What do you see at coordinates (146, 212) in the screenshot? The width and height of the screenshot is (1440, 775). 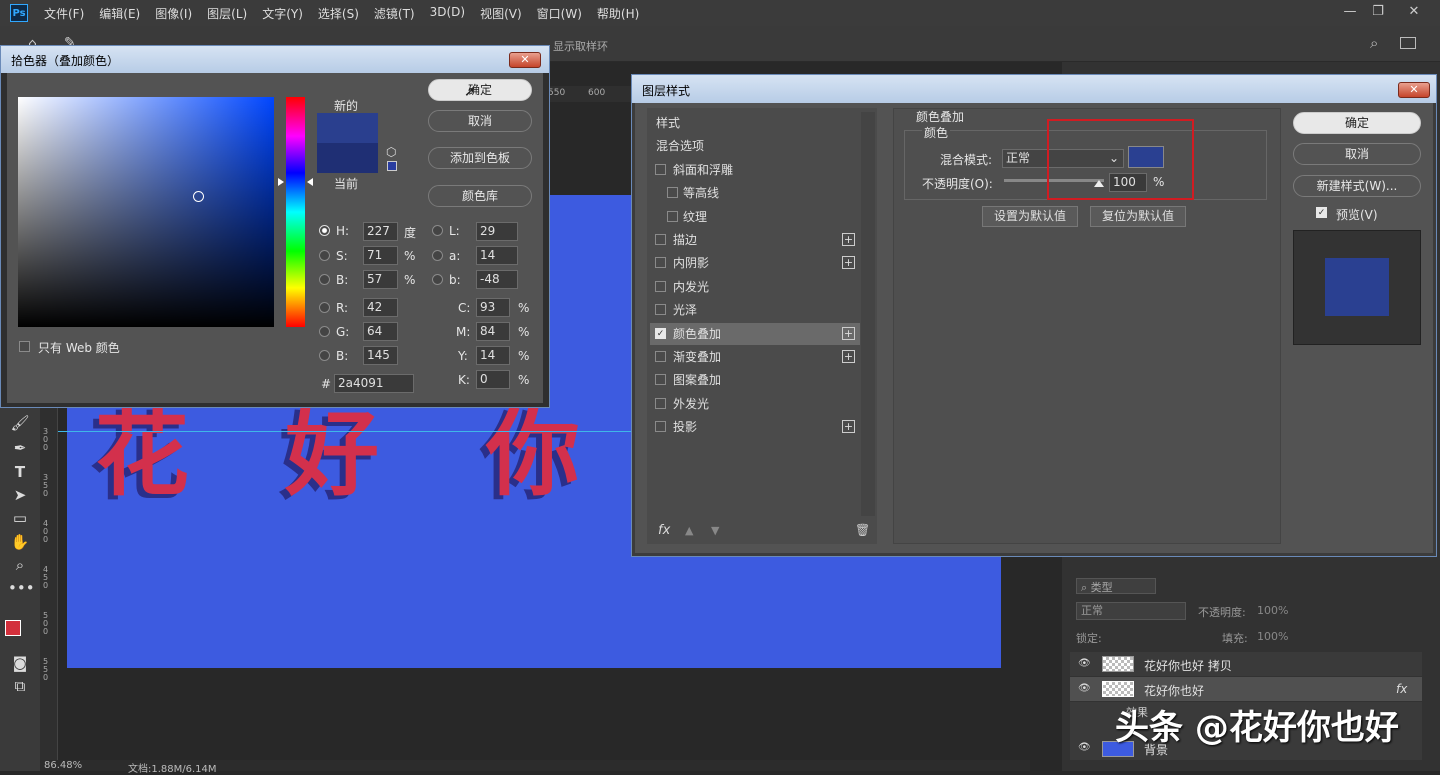 I see `color-field` at bounding box center [146, 212].